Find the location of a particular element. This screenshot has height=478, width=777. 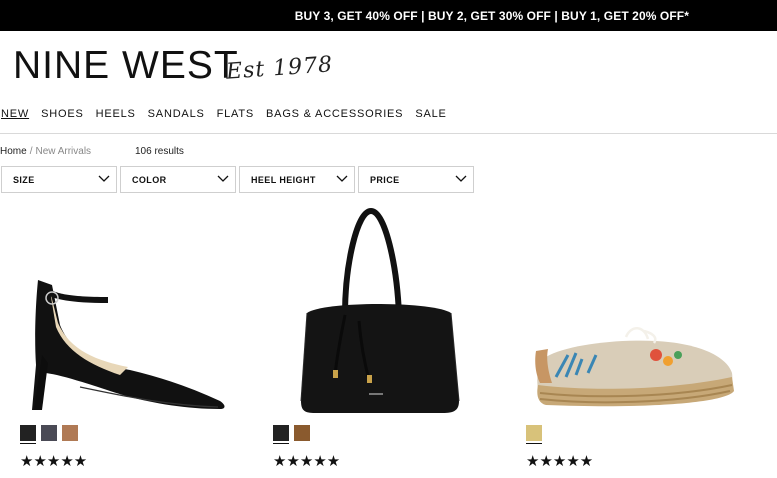

filter-heel-height: HEEL HEIGHT is located at coordinates (297, 179).